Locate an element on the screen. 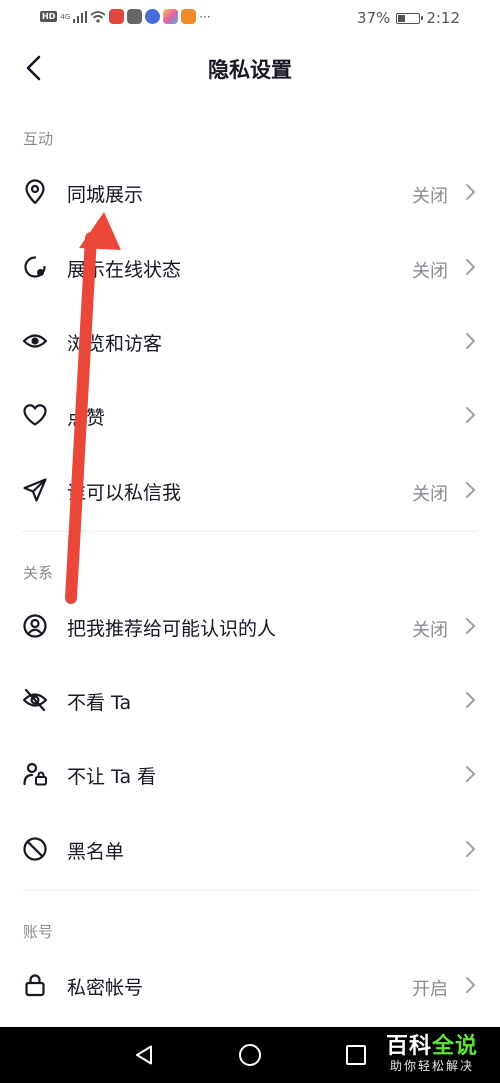 Image resolution: width=500 pixels, height=1083 pixels. location-pin-icon is located at coordinates (35, 192).